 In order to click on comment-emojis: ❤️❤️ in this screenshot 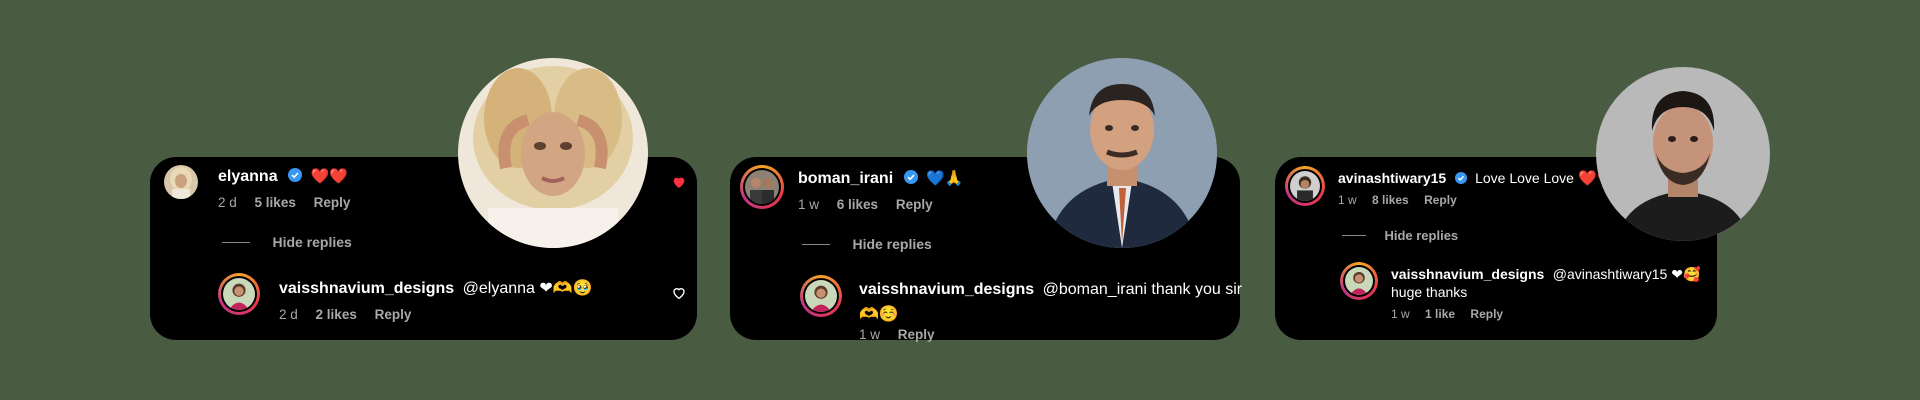, I will do `click(329, 176)`.